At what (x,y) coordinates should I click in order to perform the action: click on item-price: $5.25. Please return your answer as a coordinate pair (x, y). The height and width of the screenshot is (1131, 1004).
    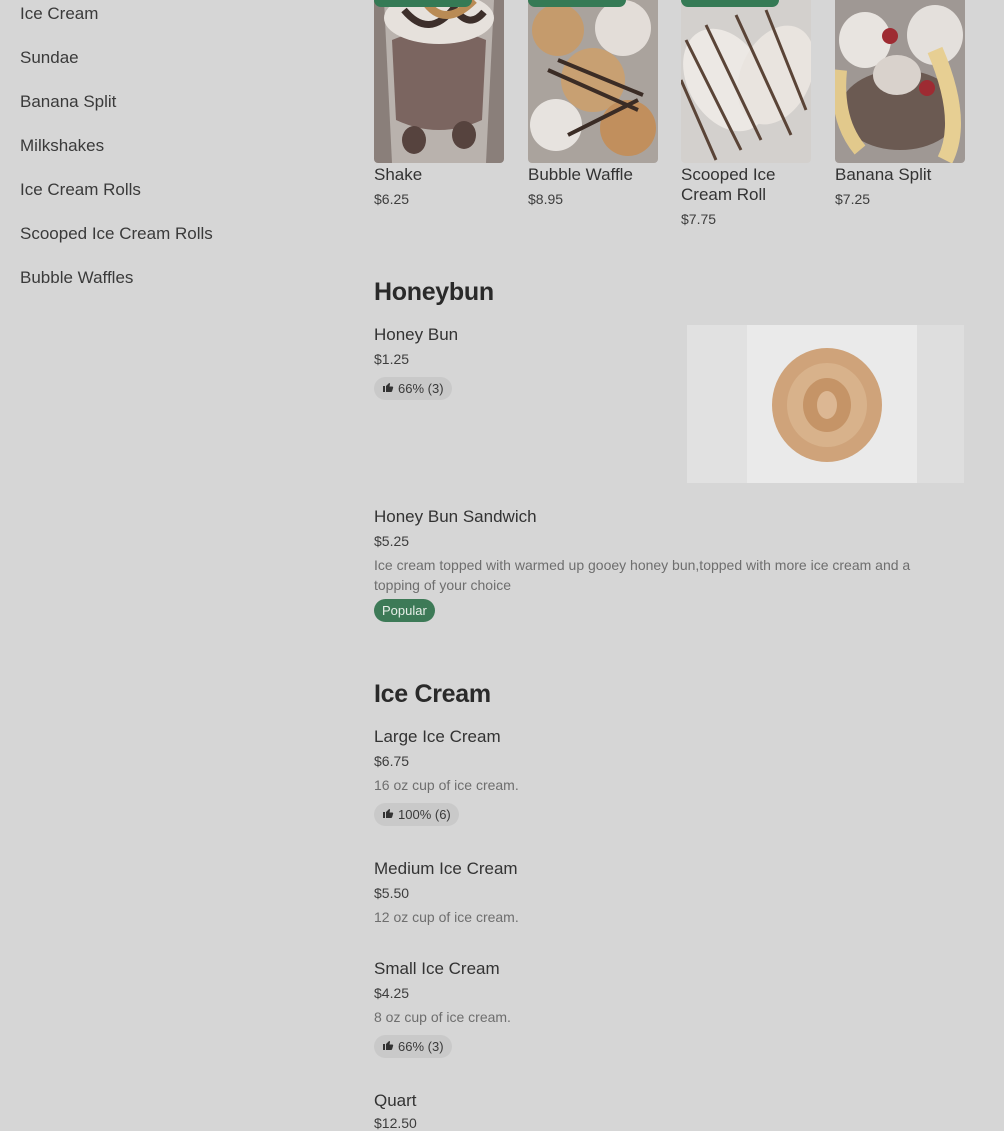
    Looking at the image, I should click on (392, 541).